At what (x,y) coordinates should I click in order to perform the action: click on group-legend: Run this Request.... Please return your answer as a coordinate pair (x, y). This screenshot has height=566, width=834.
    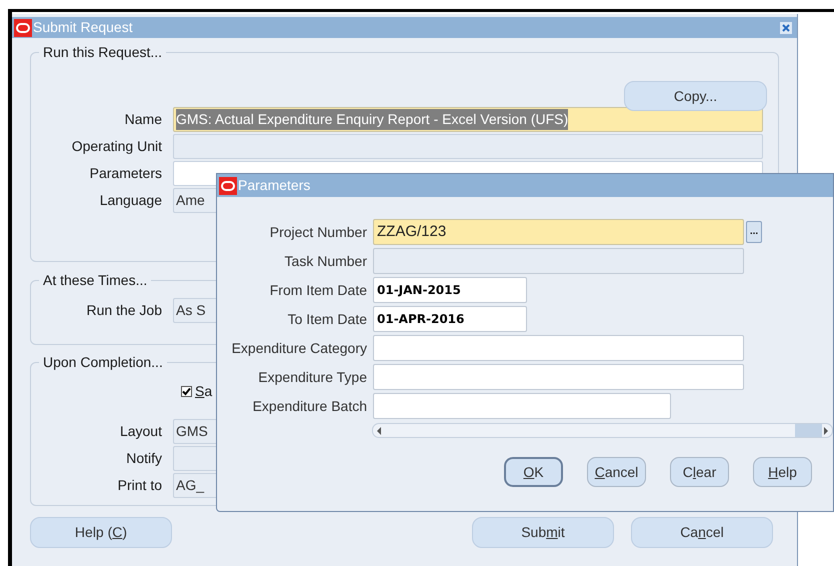
    Looking at the image, I should click on (102, 52).